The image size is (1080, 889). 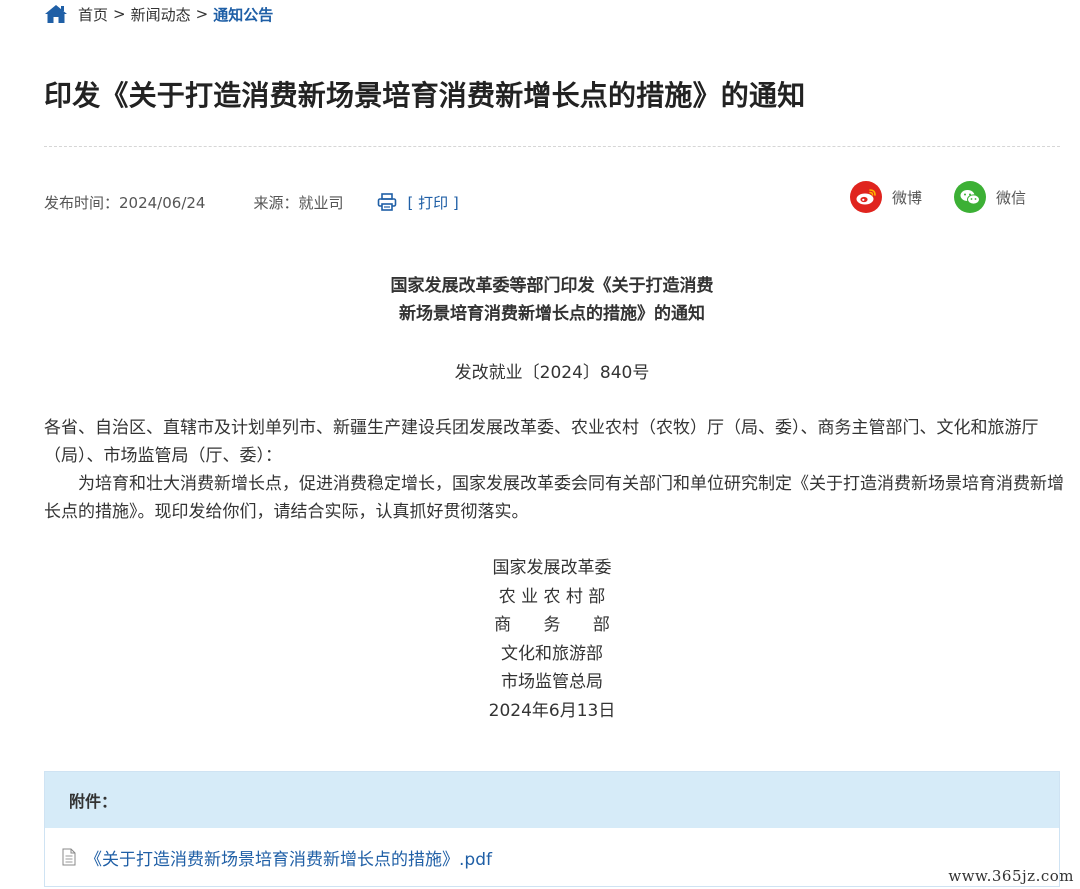 What do you see at coordinates (552, 568) in the screenshot?
I see `signature-line: 国家发展改革委` at bounding box center [552, 568].